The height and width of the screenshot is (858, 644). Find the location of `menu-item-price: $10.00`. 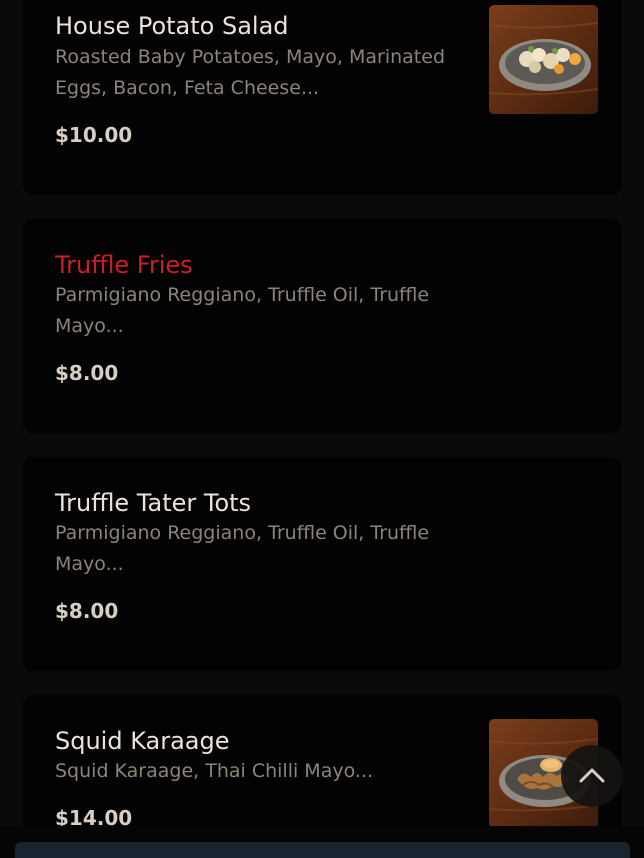

menu-item-price: $10.00 is located at coordinates (94, 135).